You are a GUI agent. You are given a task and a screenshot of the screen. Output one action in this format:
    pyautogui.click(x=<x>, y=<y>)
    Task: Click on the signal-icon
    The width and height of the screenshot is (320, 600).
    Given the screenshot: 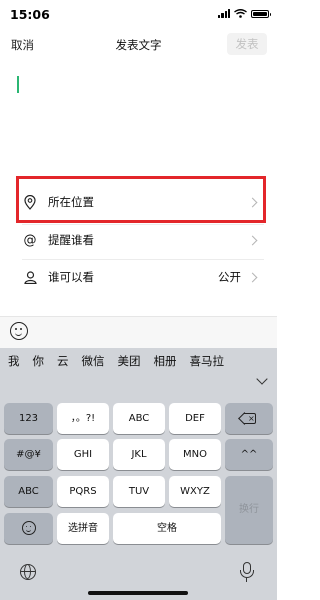 What is the action you would take?
    pyautogui.click(x=224, y=13)
    